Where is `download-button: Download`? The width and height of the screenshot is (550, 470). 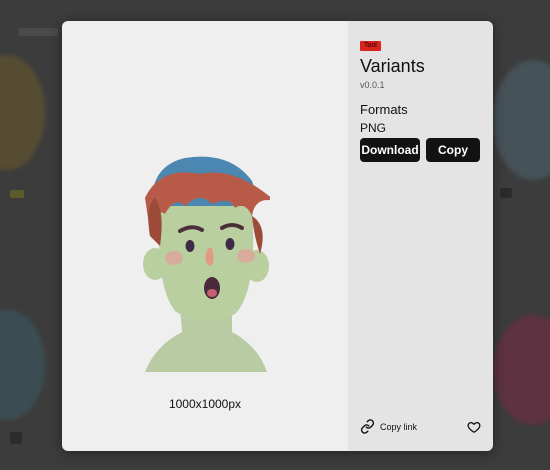
download-button: Download is located at coordinates (390, 150).